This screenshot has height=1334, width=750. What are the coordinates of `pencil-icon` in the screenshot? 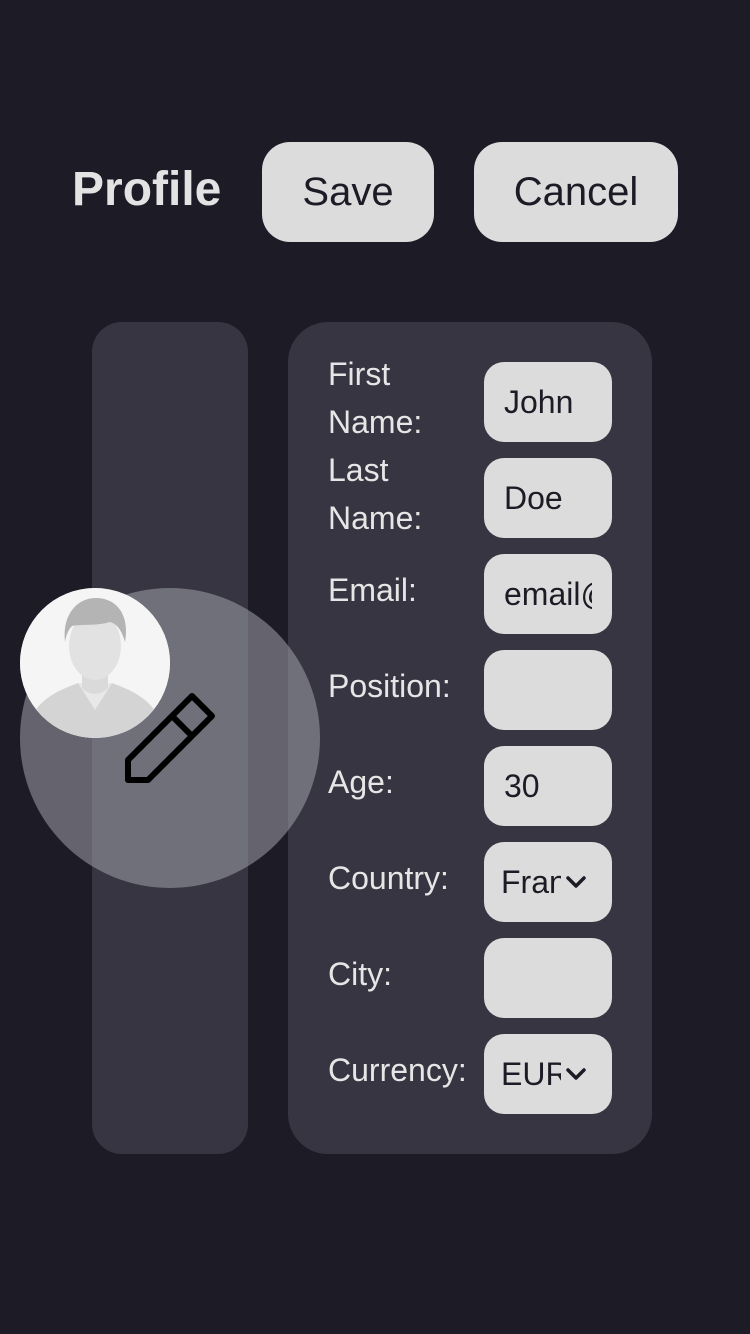 It's located at (170, 738).